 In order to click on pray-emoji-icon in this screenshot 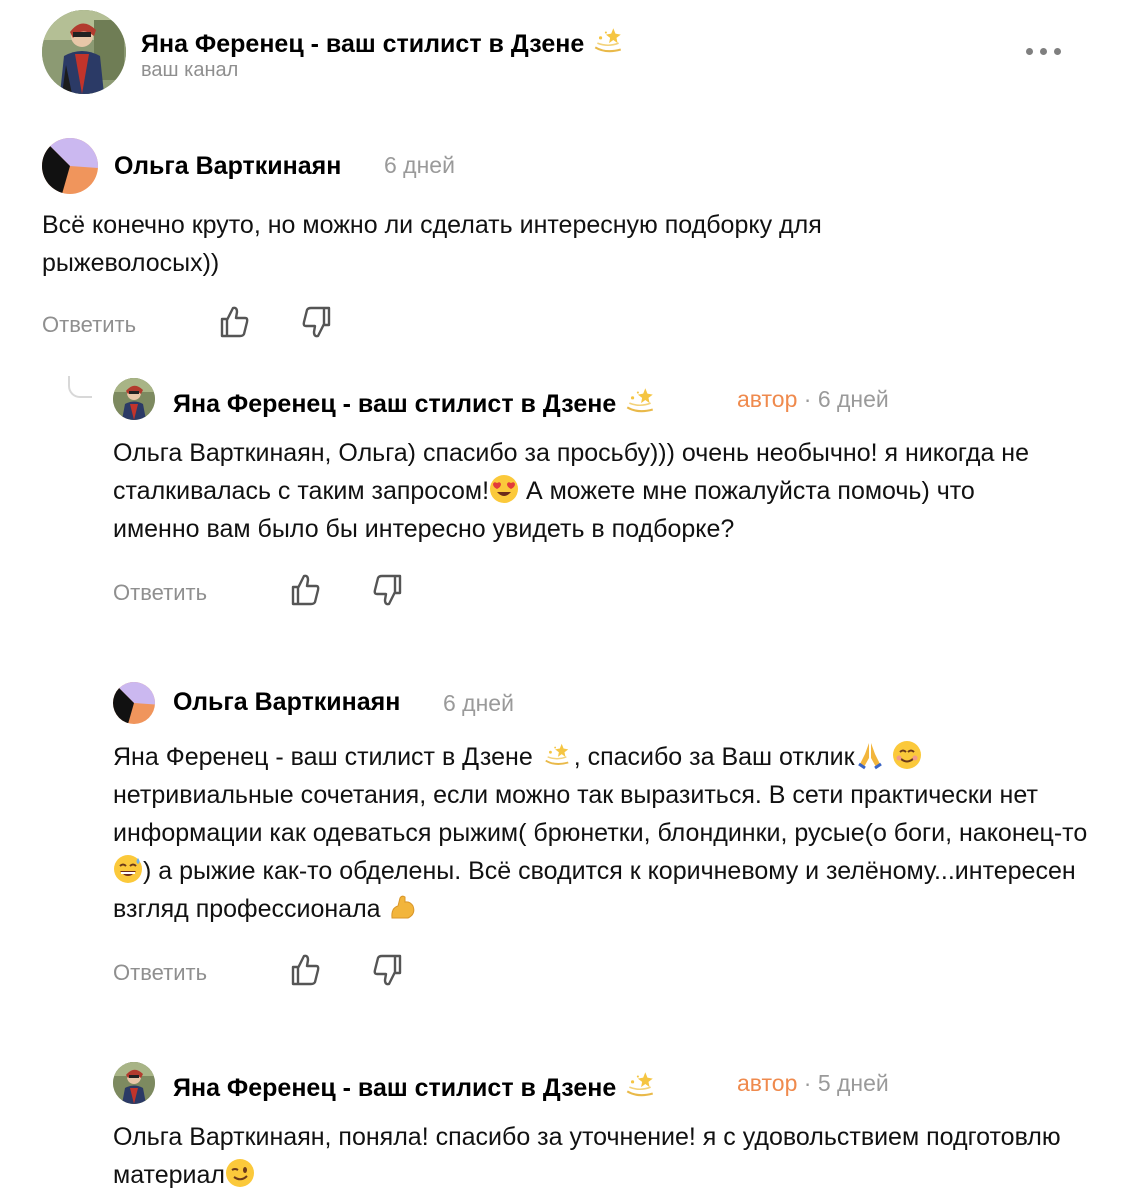, I will do `click(870, 755)`.